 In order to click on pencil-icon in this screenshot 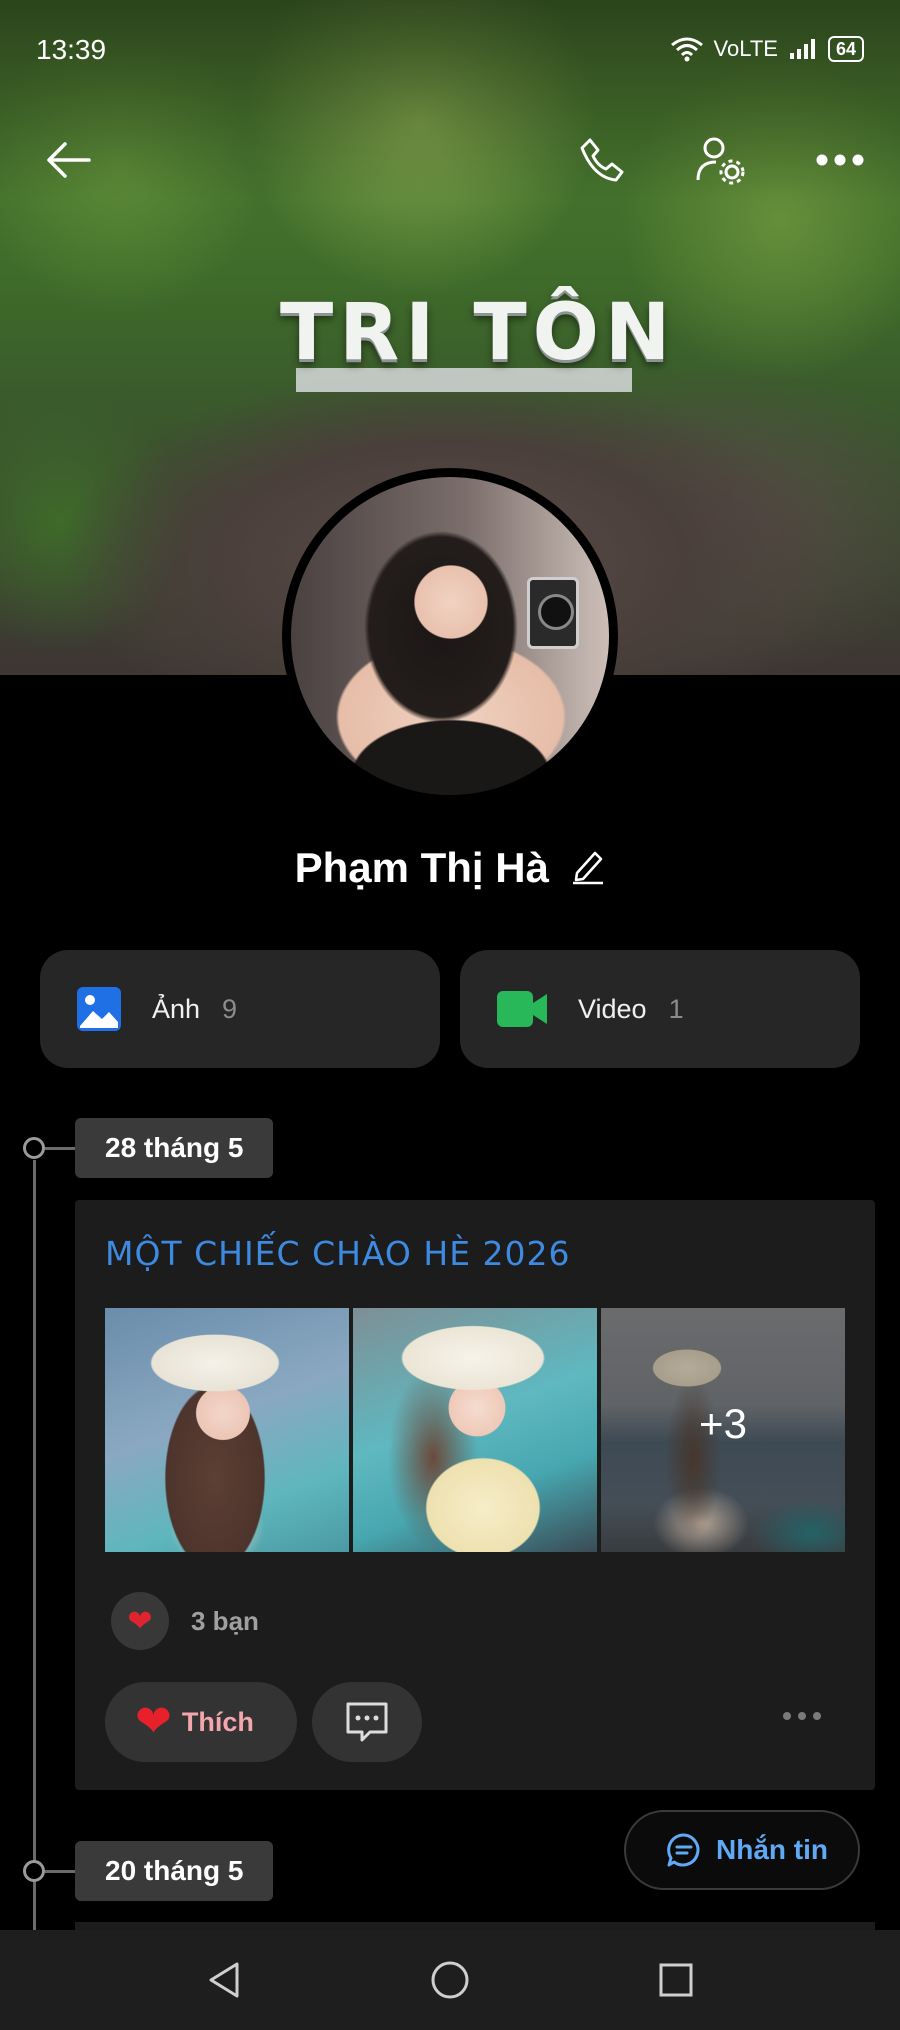, I will do `click(588, 867)`.